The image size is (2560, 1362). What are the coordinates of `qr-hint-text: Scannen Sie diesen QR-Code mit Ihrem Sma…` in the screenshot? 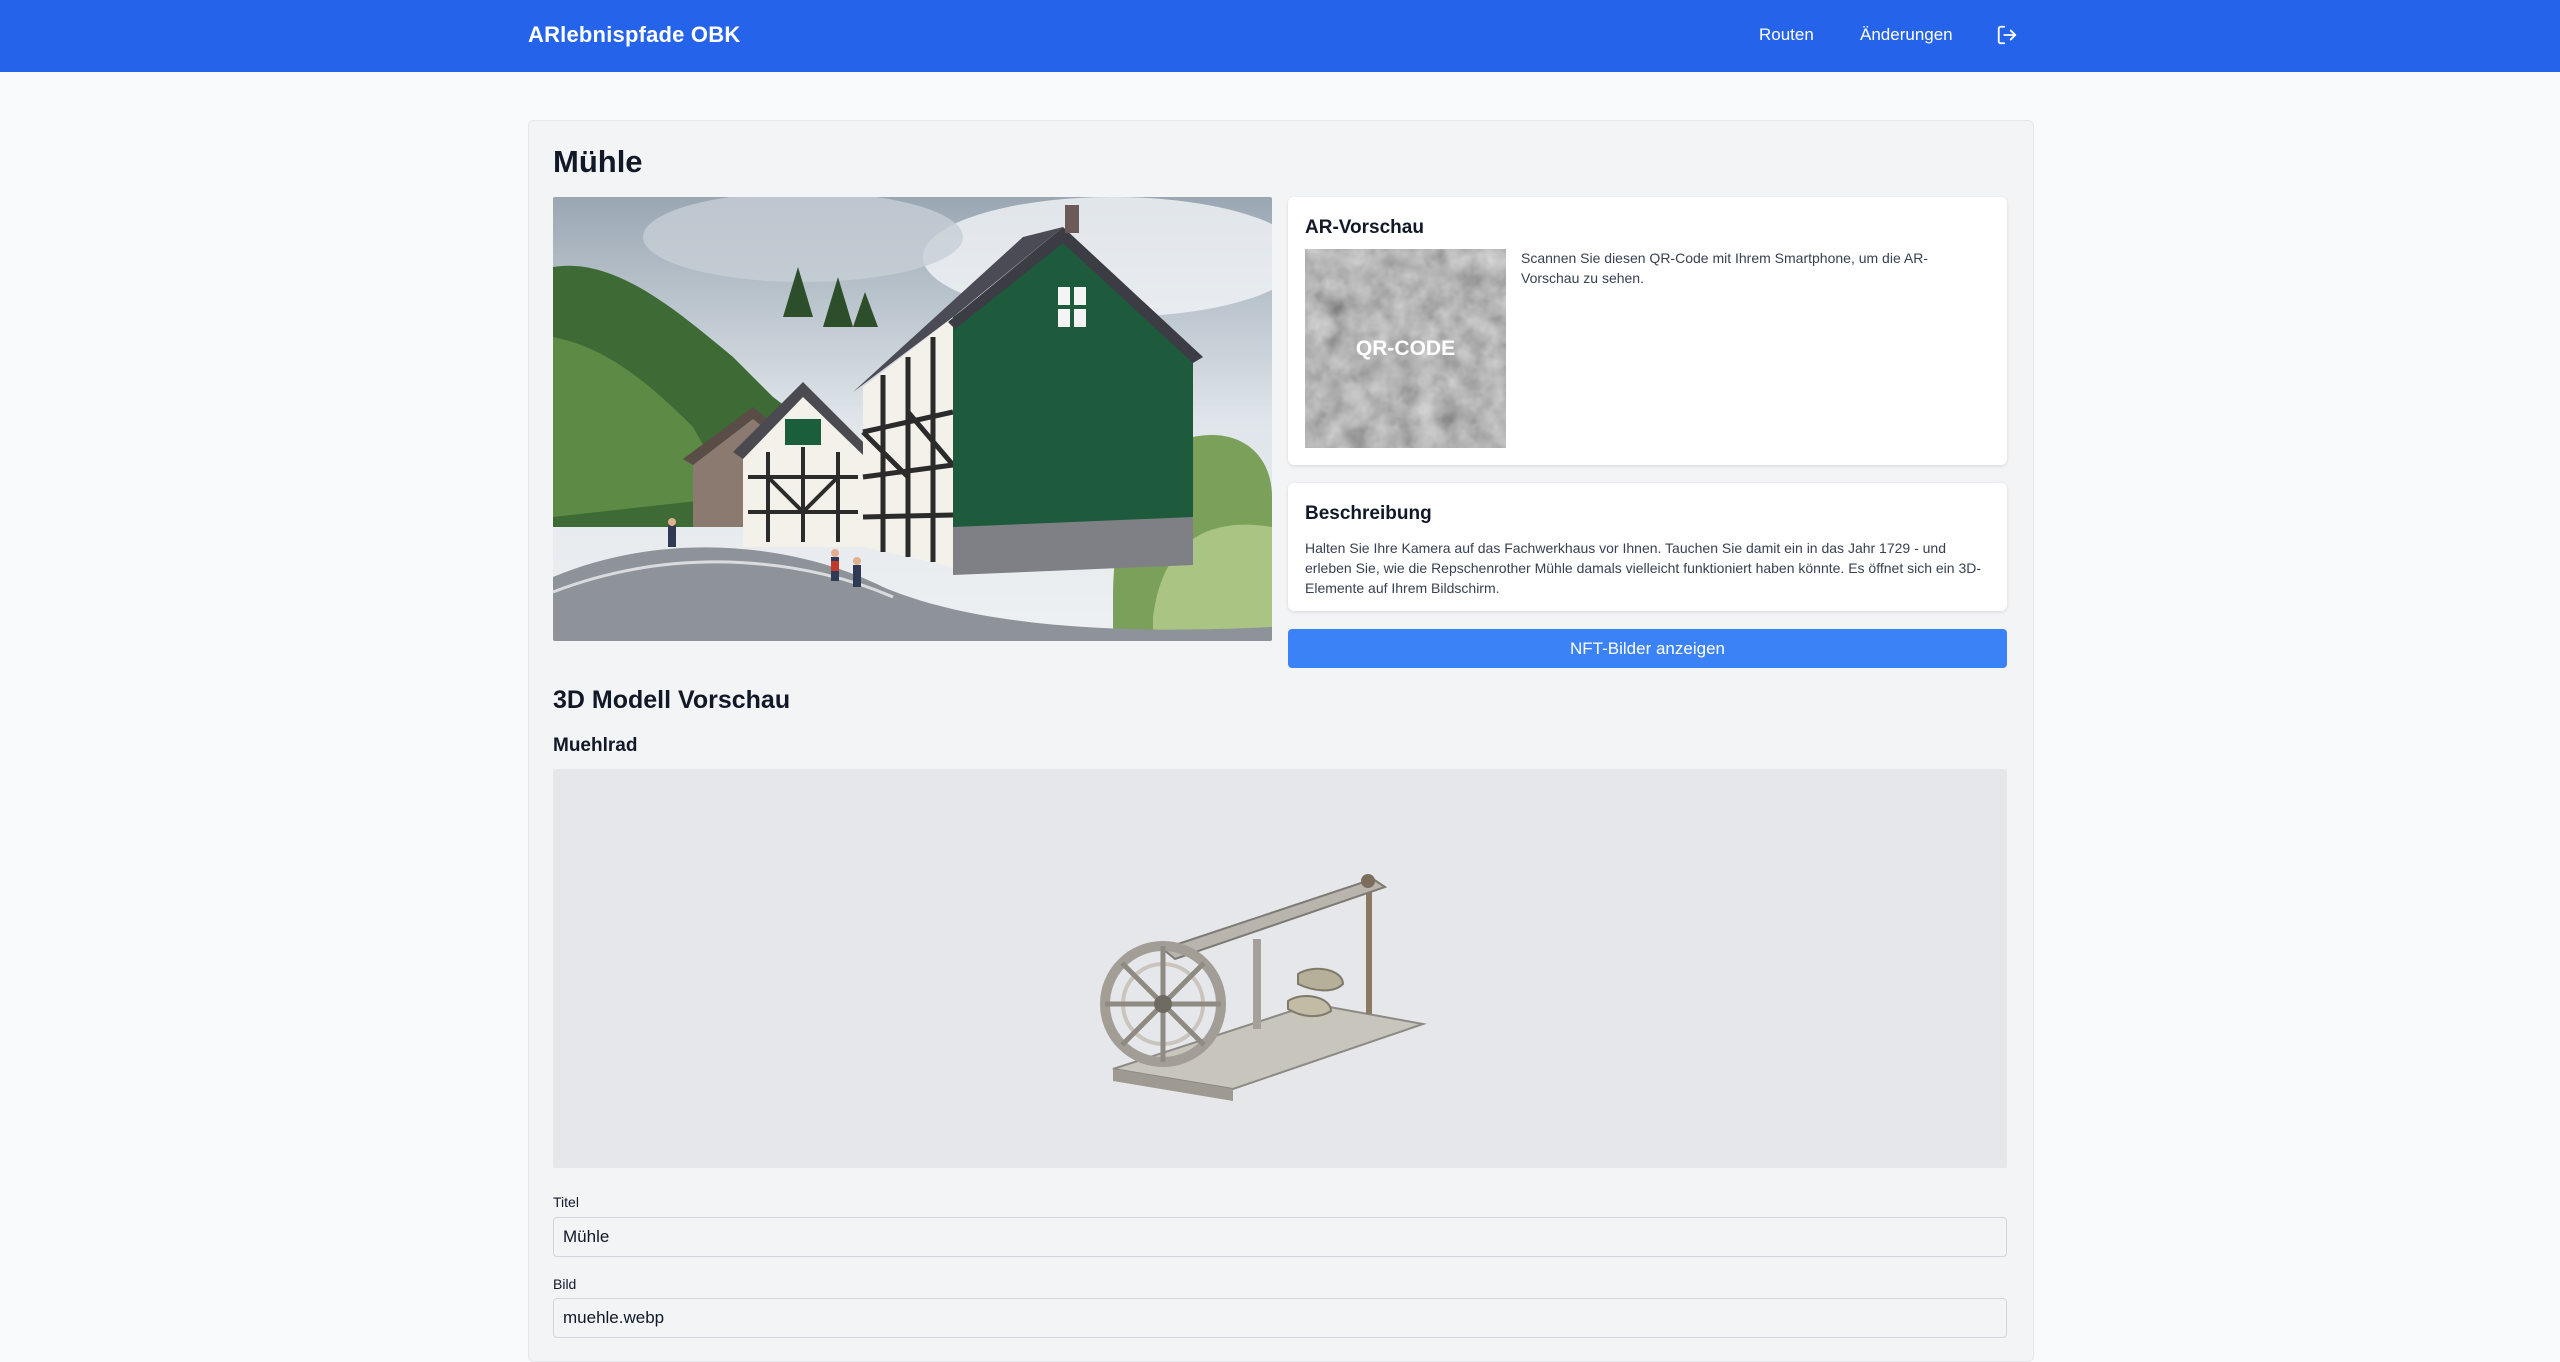 It's located at (1724, 268).